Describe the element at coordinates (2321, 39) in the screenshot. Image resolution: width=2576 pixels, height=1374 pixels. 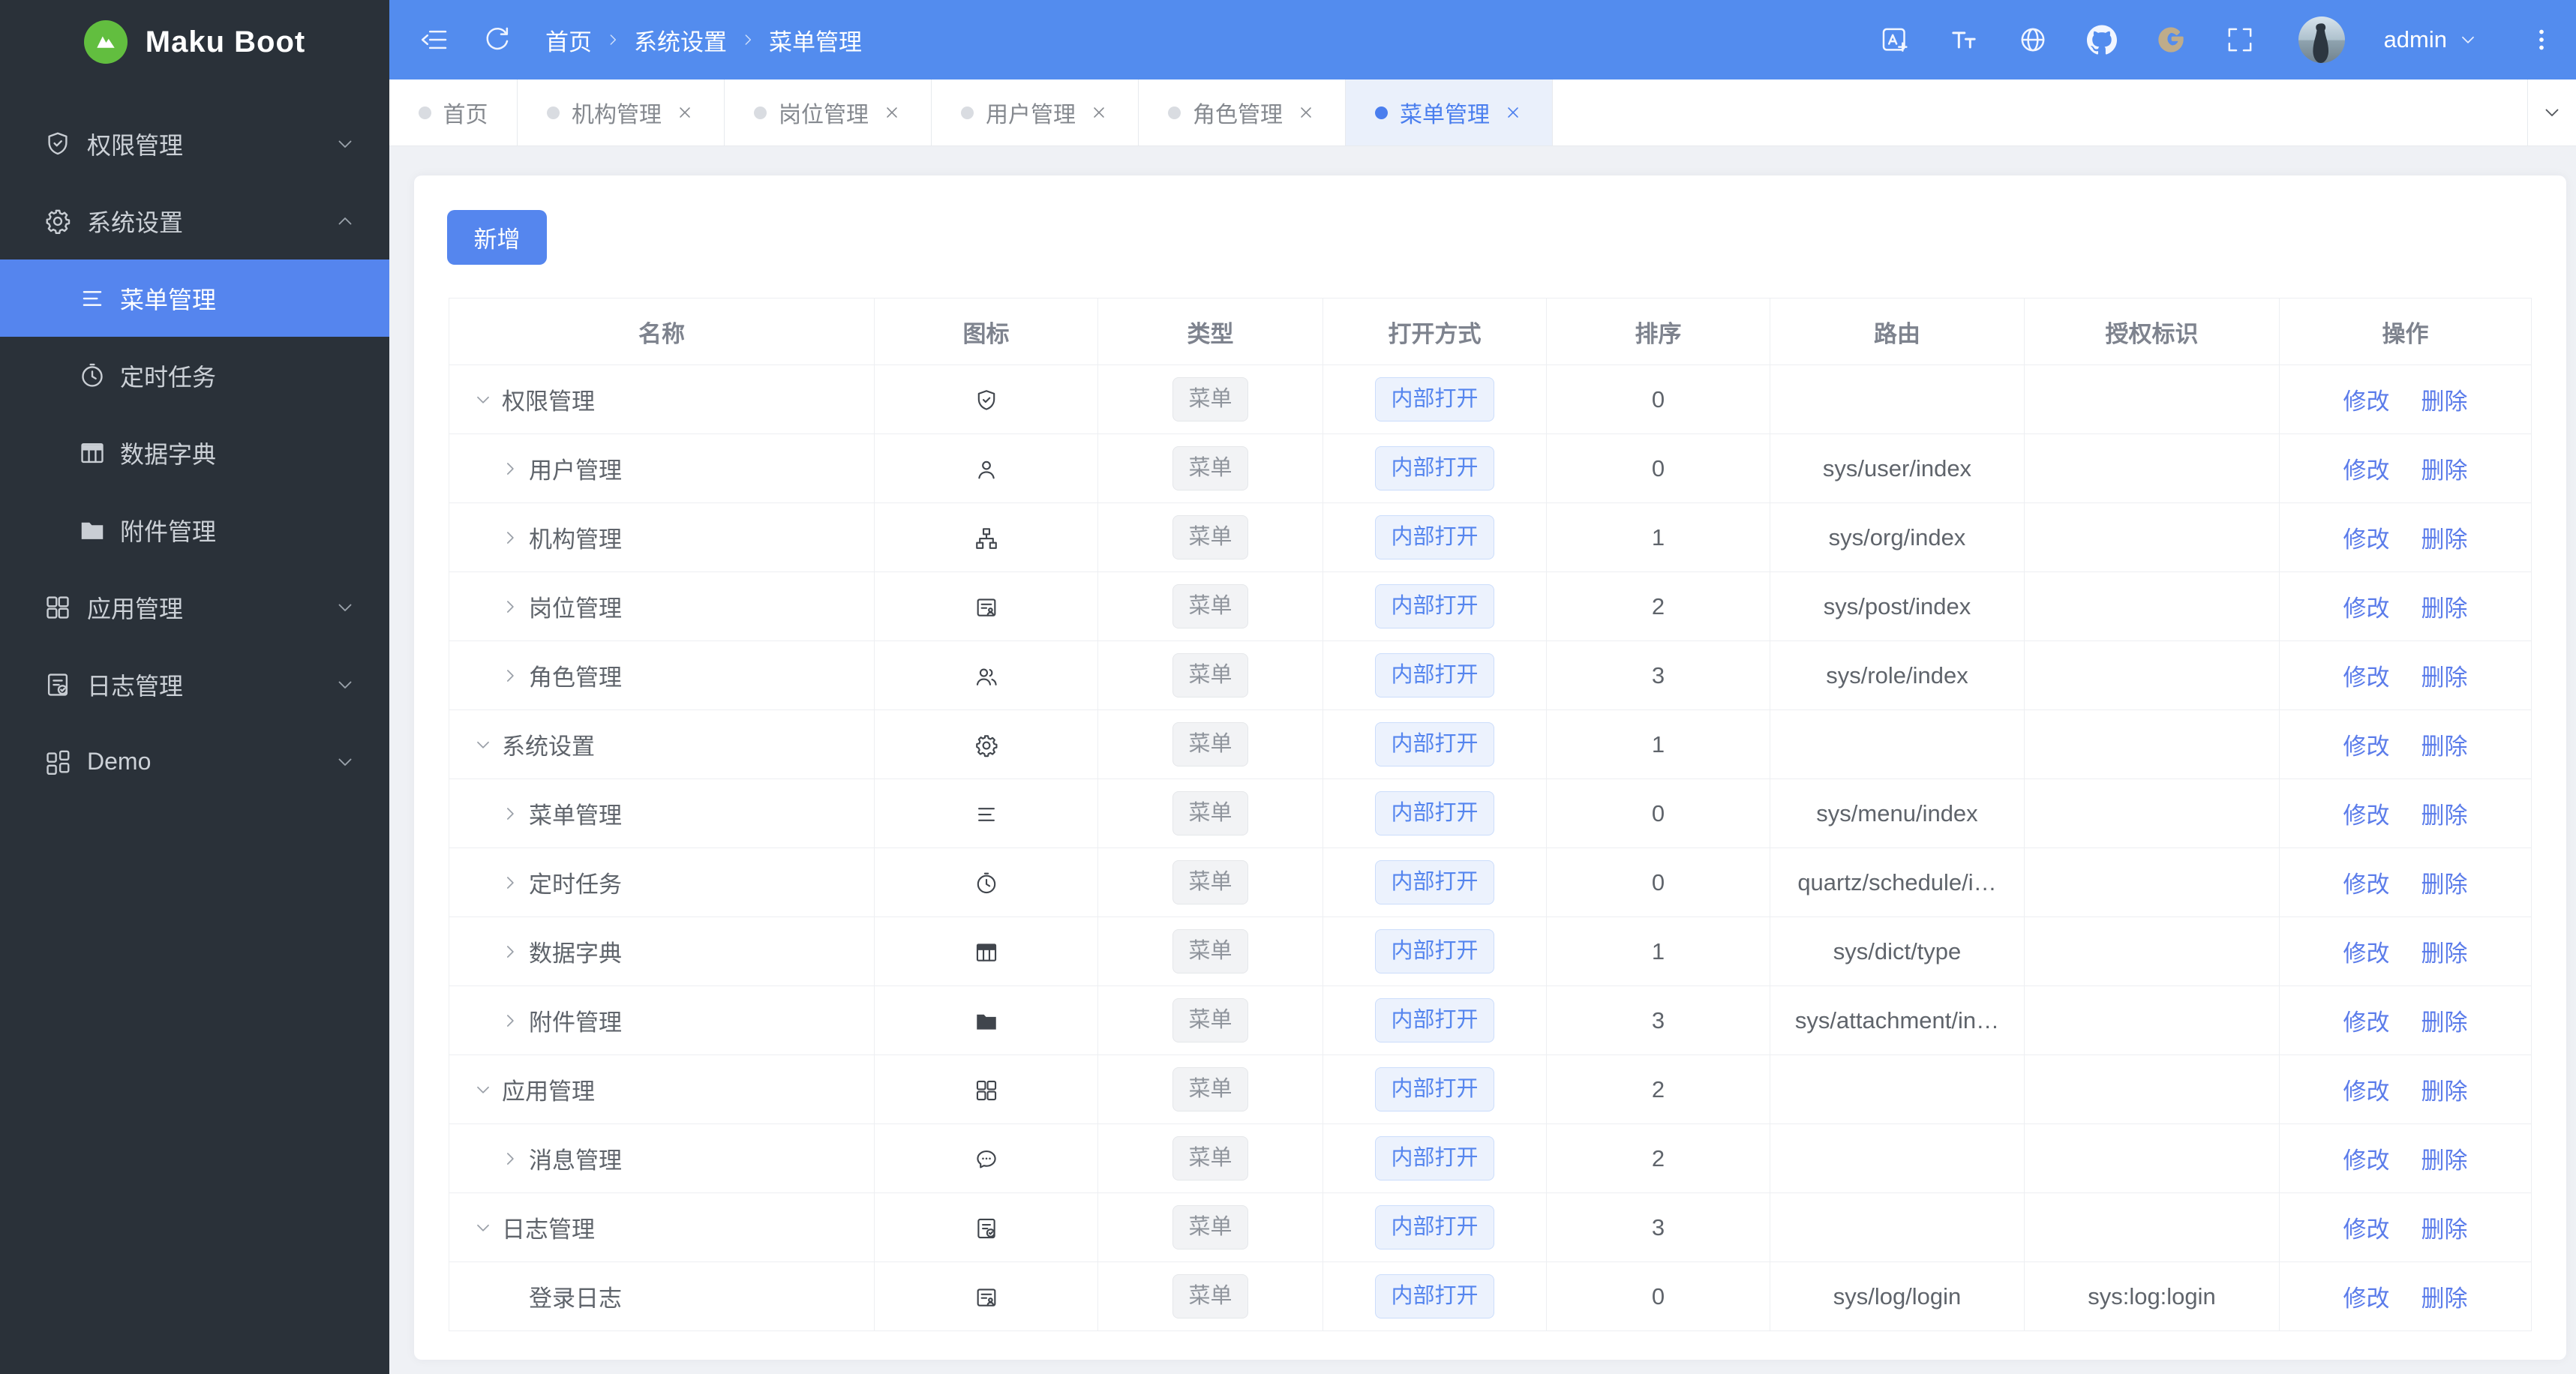
I see `avatar` at that location.